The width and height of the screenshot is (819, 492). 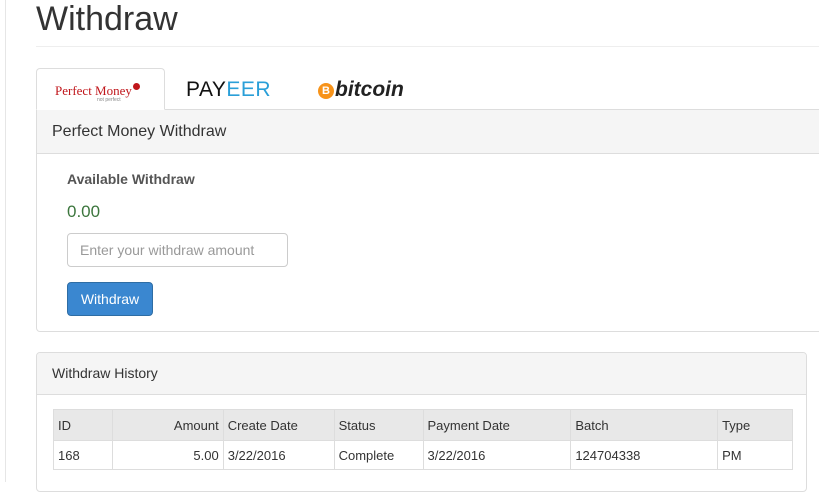 I want to click on title-divider, so click(x=427, y=46).